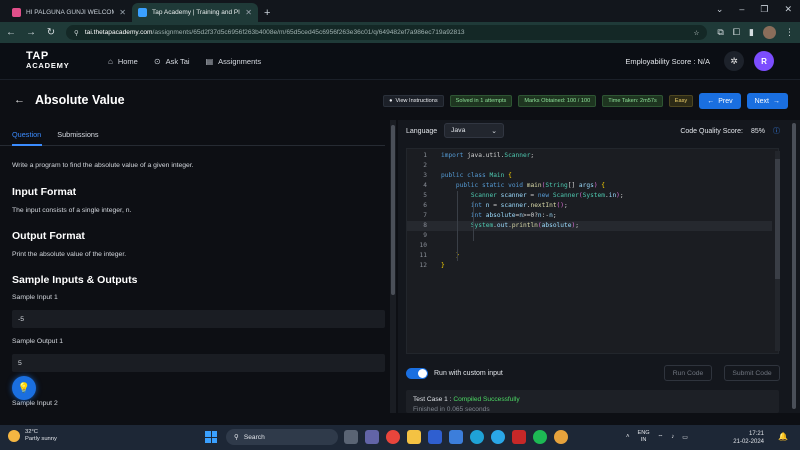 This screenshot has width=800, height=450. Describe the element at coordinates (741, 9) in the screenshot. I see `minimize-icon: –` at that location.